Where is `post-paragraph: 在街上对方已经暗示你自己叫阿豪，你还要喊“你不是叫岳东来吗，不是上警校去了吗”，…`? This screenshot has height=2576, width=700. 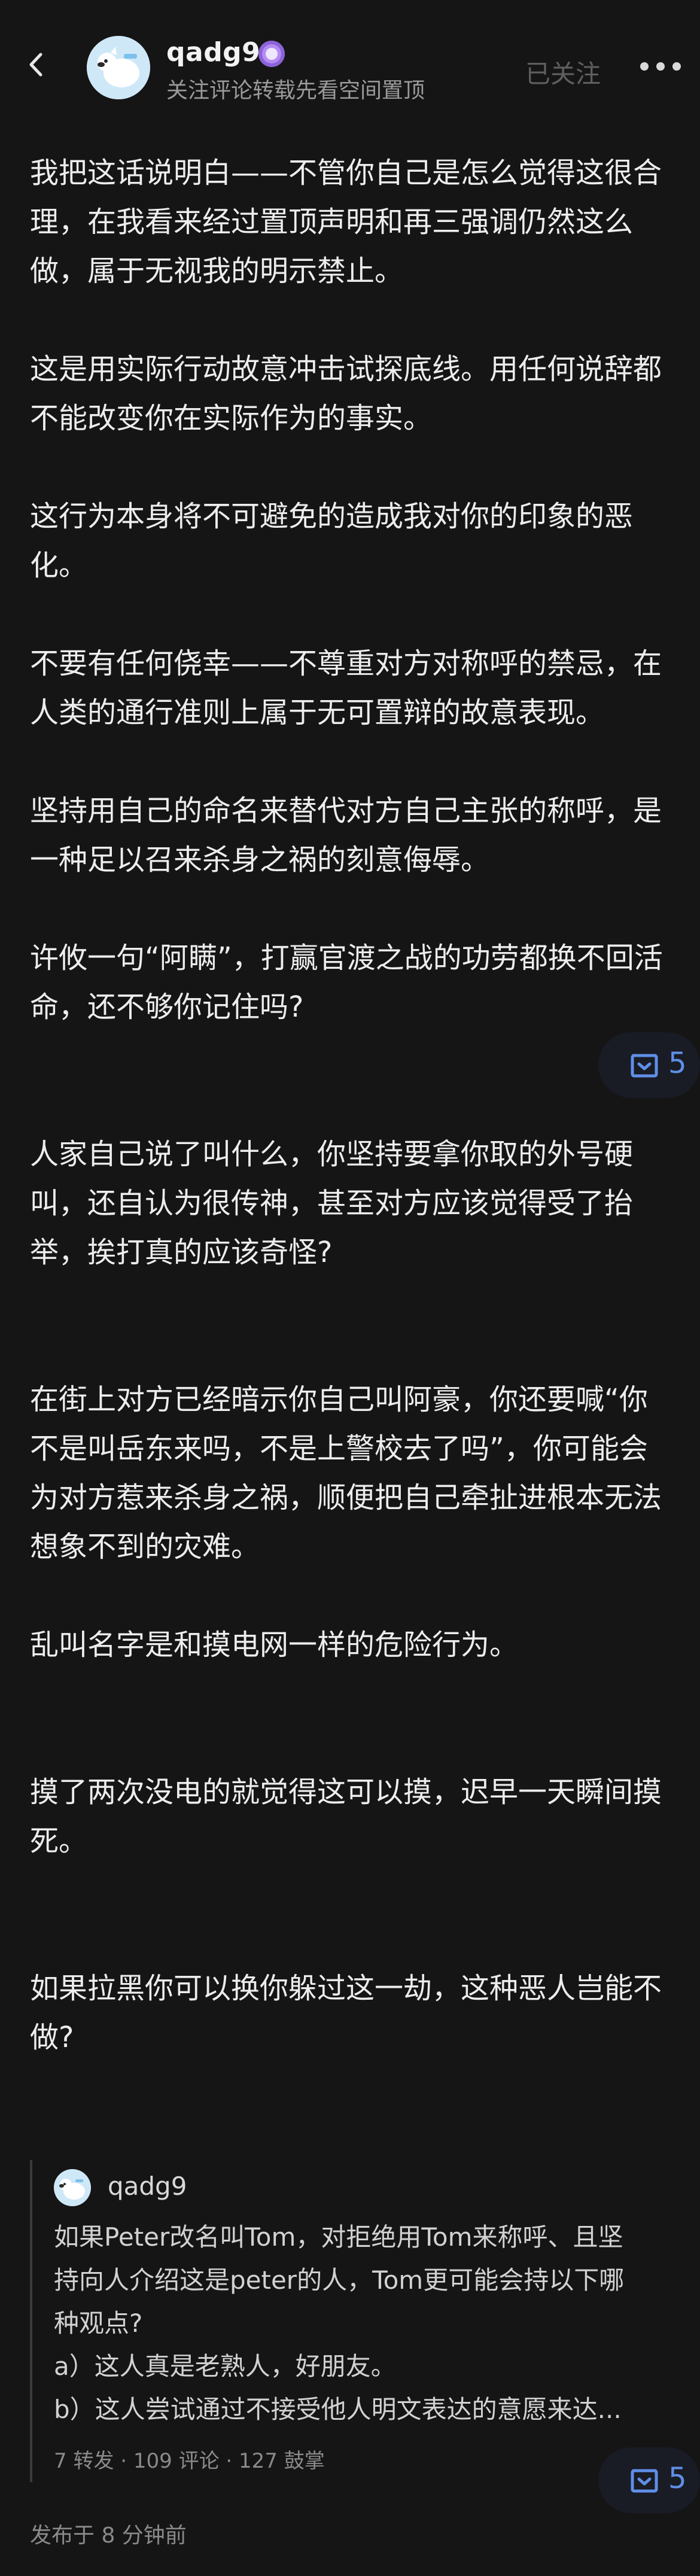
post-paragraph: 在街上对方已经暗示你自己叫阿豪，你还要喊“你不是叫岳东来吗，不是上警校去了吗”，… is located at coordinates (346, 1473).